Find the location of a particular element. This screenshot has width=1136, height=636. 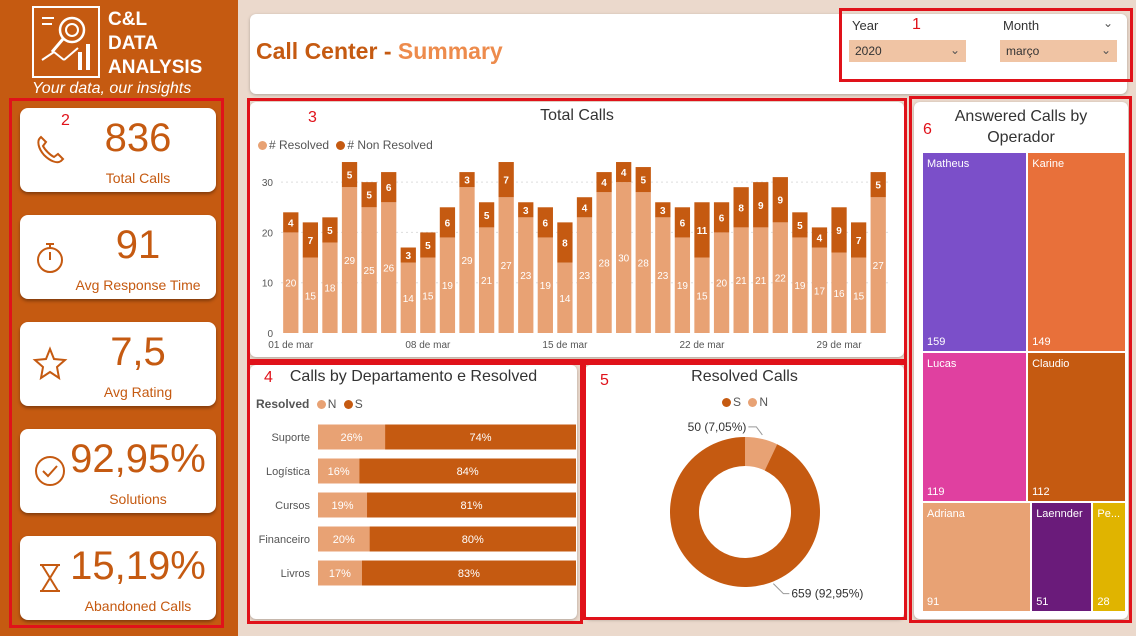

x-tick-label: 22 de mar is located at coordinates (702, 345).